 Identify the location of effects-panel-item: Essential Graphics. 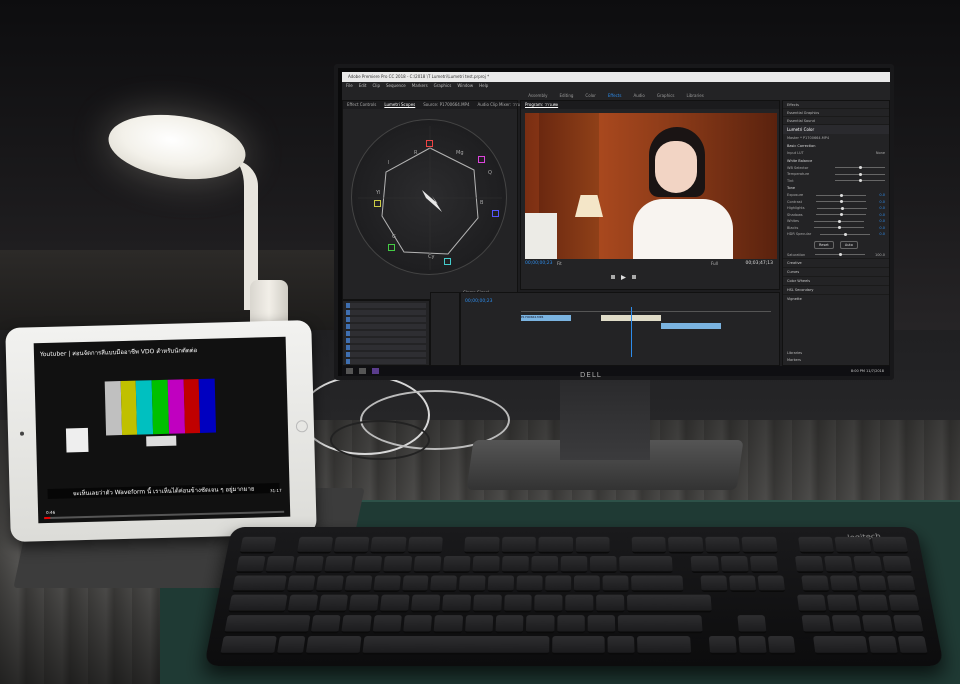
(836, 113).